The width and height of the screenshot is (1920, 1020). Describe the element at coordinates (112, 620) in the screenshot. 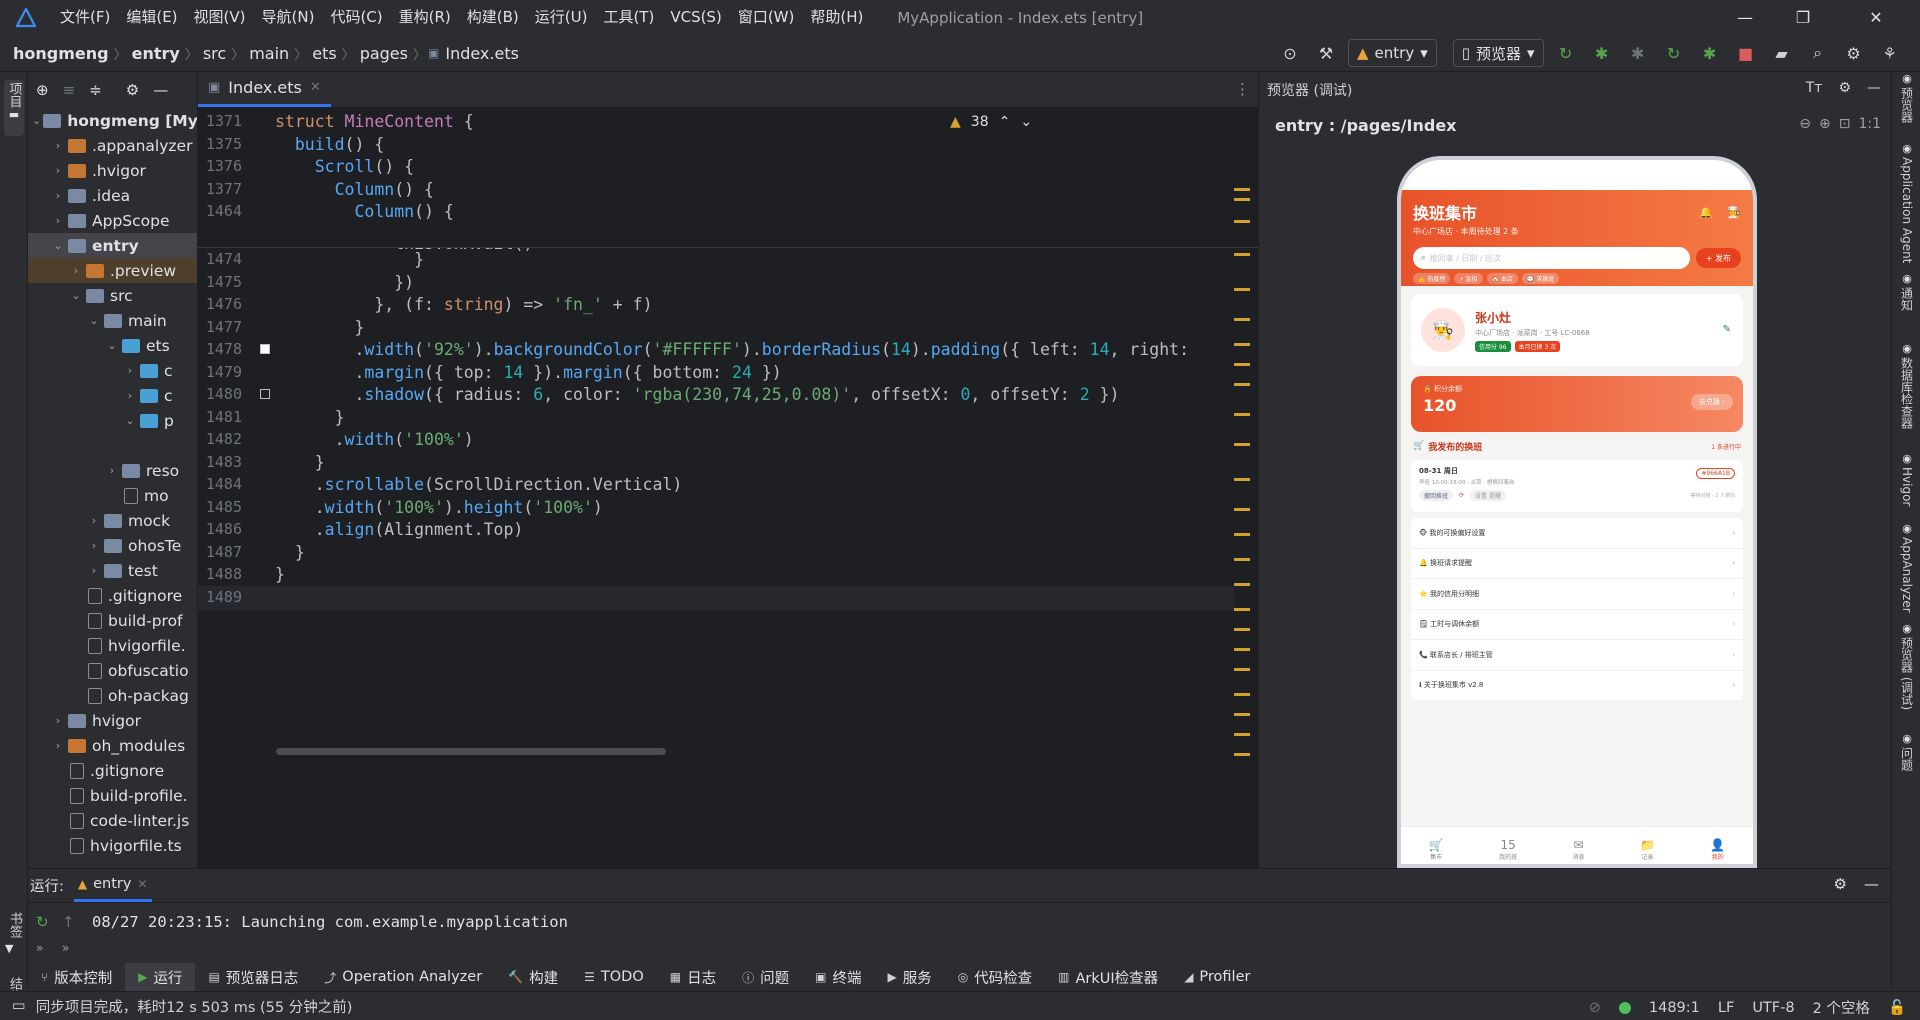

I see `tree-item: build-prof` at that location.